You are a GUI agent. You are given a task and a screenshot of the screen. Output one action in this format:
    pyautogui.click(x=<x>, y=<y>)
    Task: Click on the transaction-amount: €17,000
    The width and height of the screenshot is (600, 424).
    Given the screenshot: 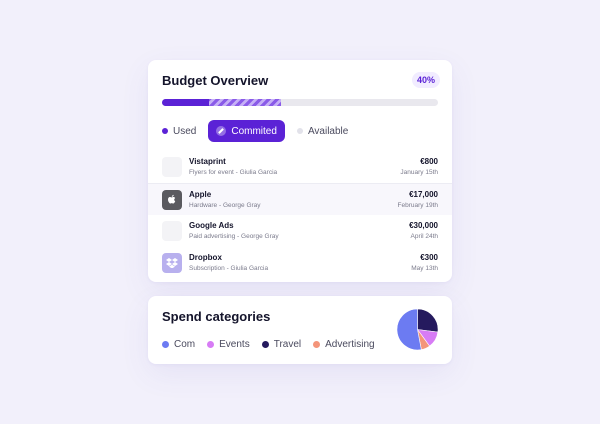 What is the action you would take?
    pyautogui.click(x=423, y=194)
    